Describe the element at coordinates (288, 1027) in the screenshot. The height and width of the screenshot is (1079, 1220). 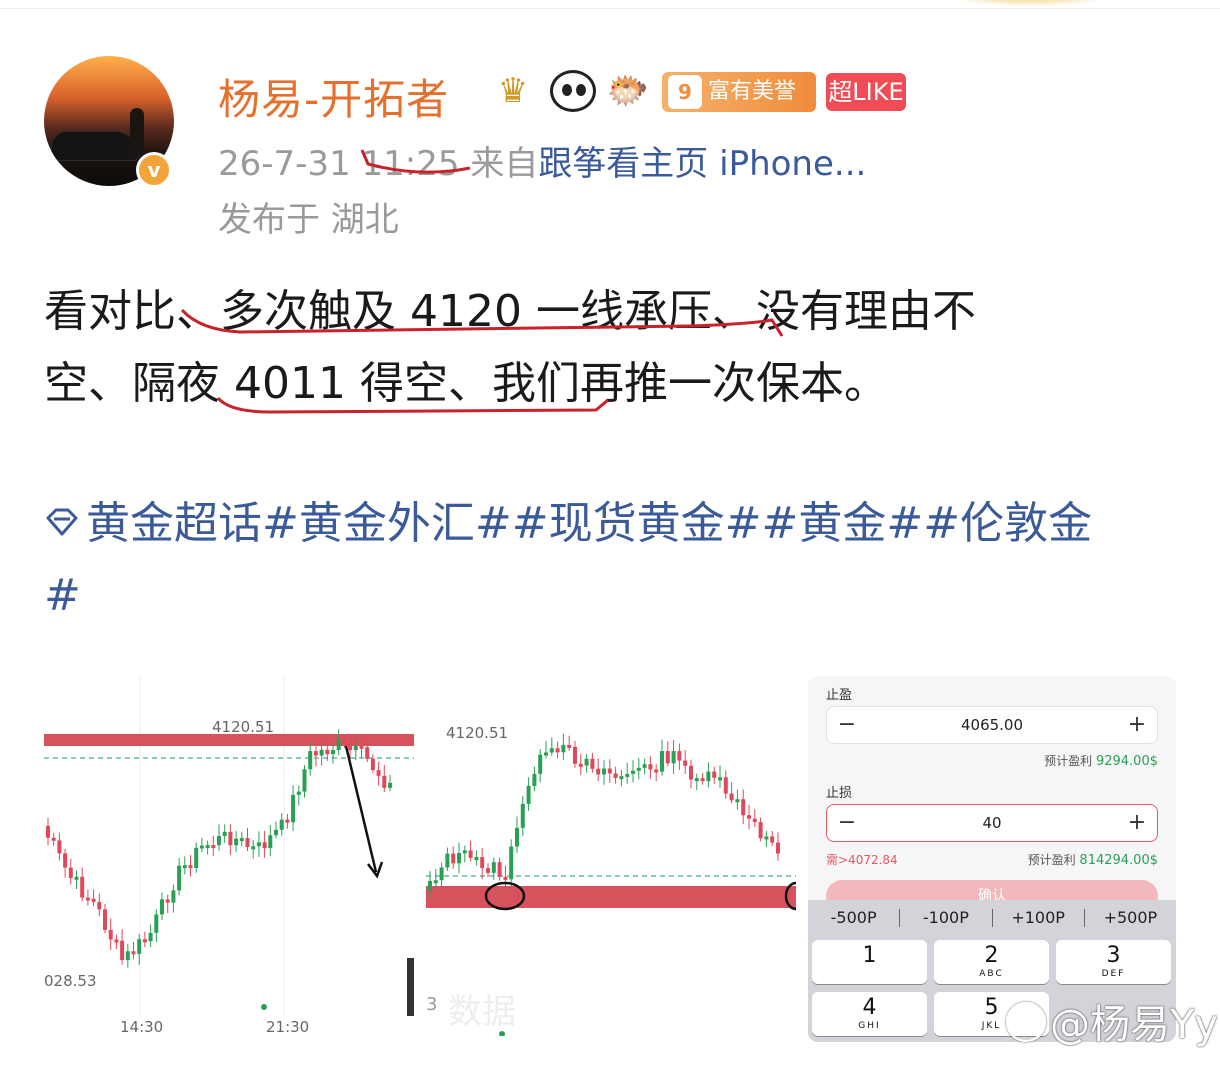
I see `x-tick-label: 21:30` at that location.